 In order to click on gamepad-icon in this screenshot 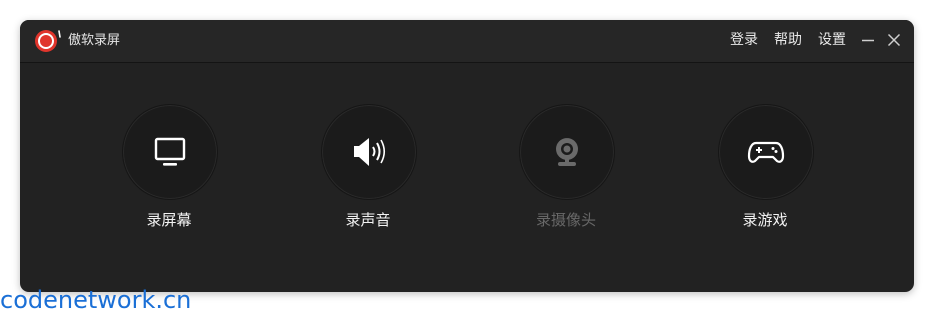, I will do `click(766, 152)`.